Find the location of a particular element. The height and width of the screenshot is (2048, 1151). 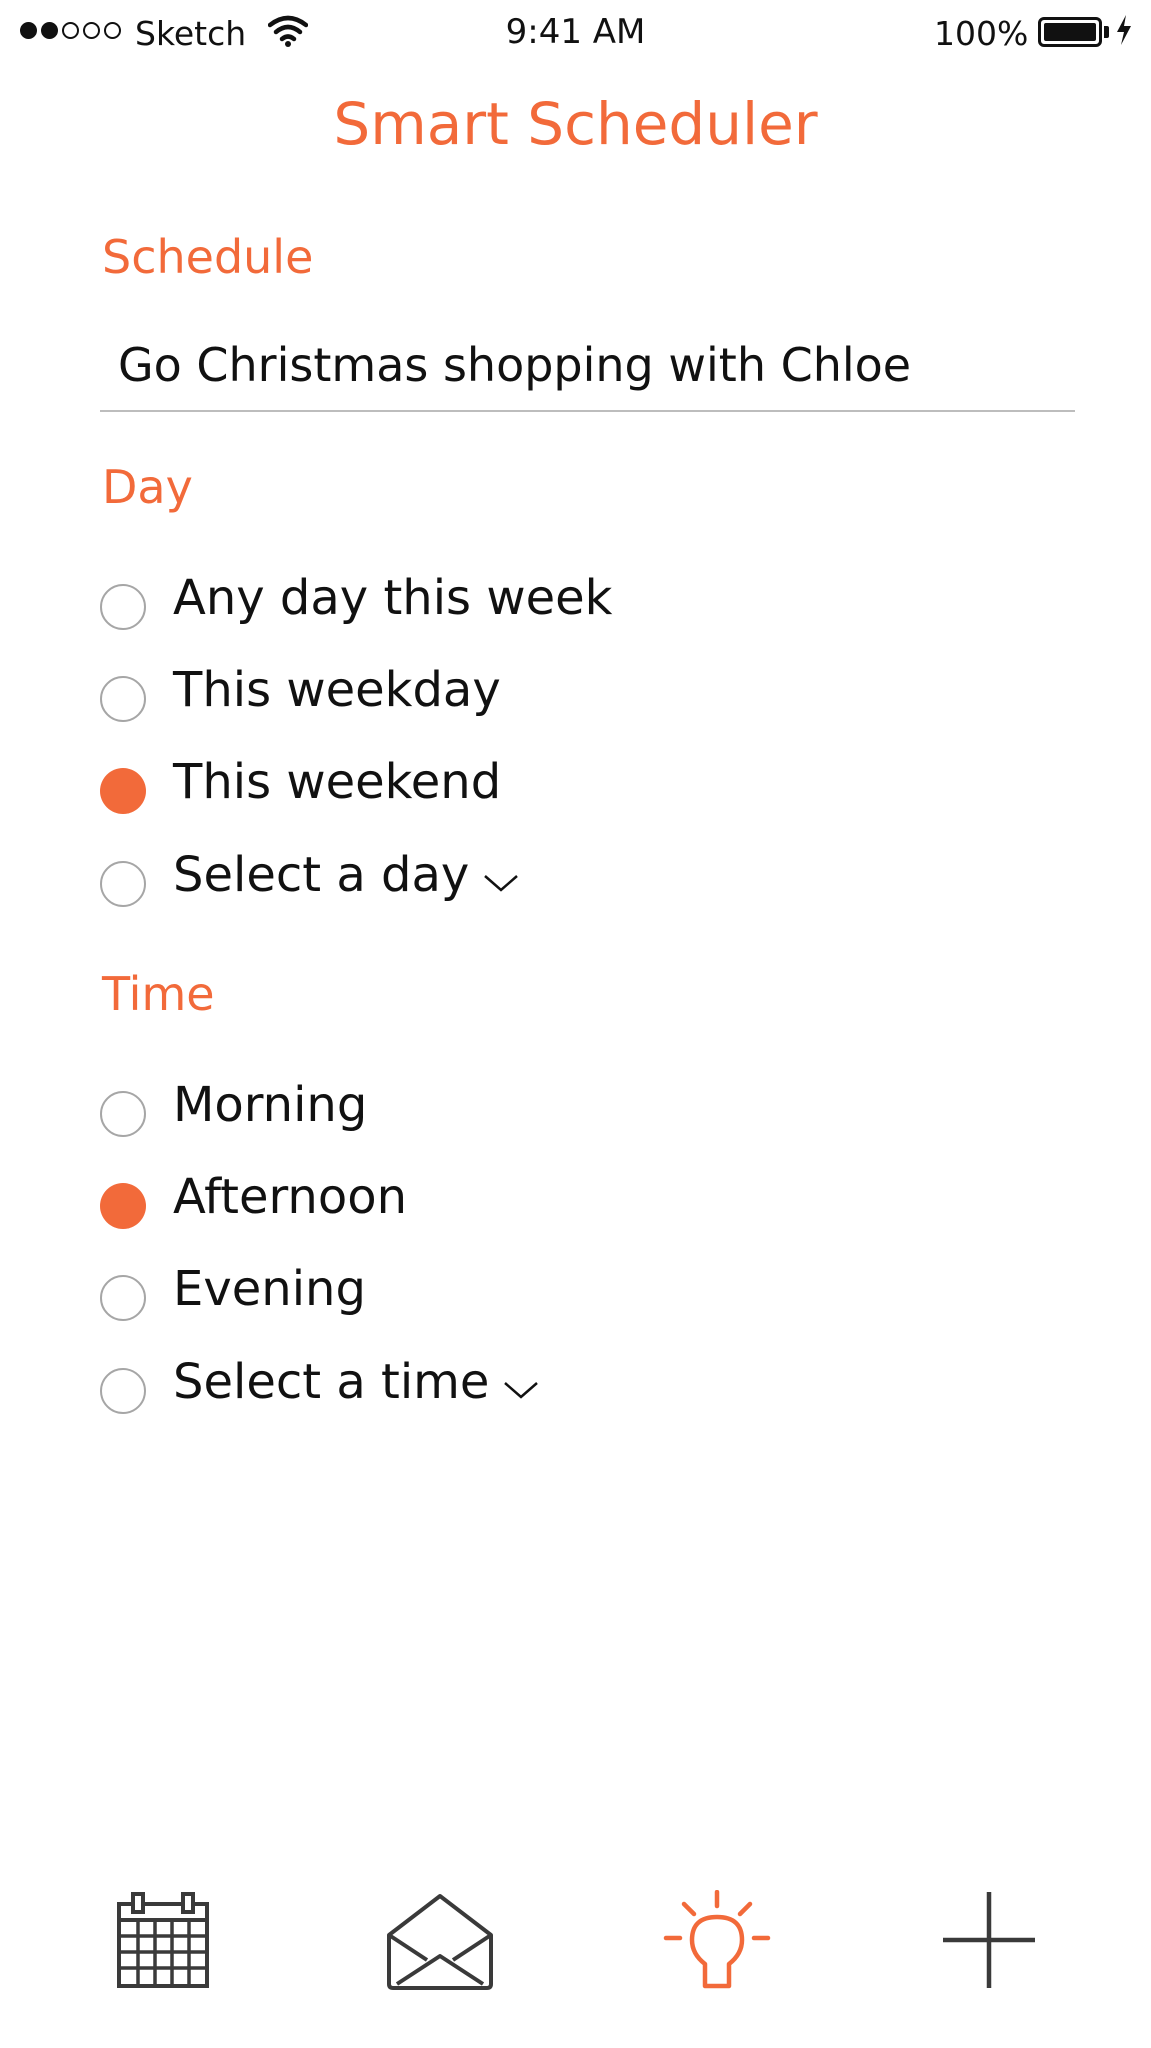

lightbulb-icon is located at coordinates (717, 1939).